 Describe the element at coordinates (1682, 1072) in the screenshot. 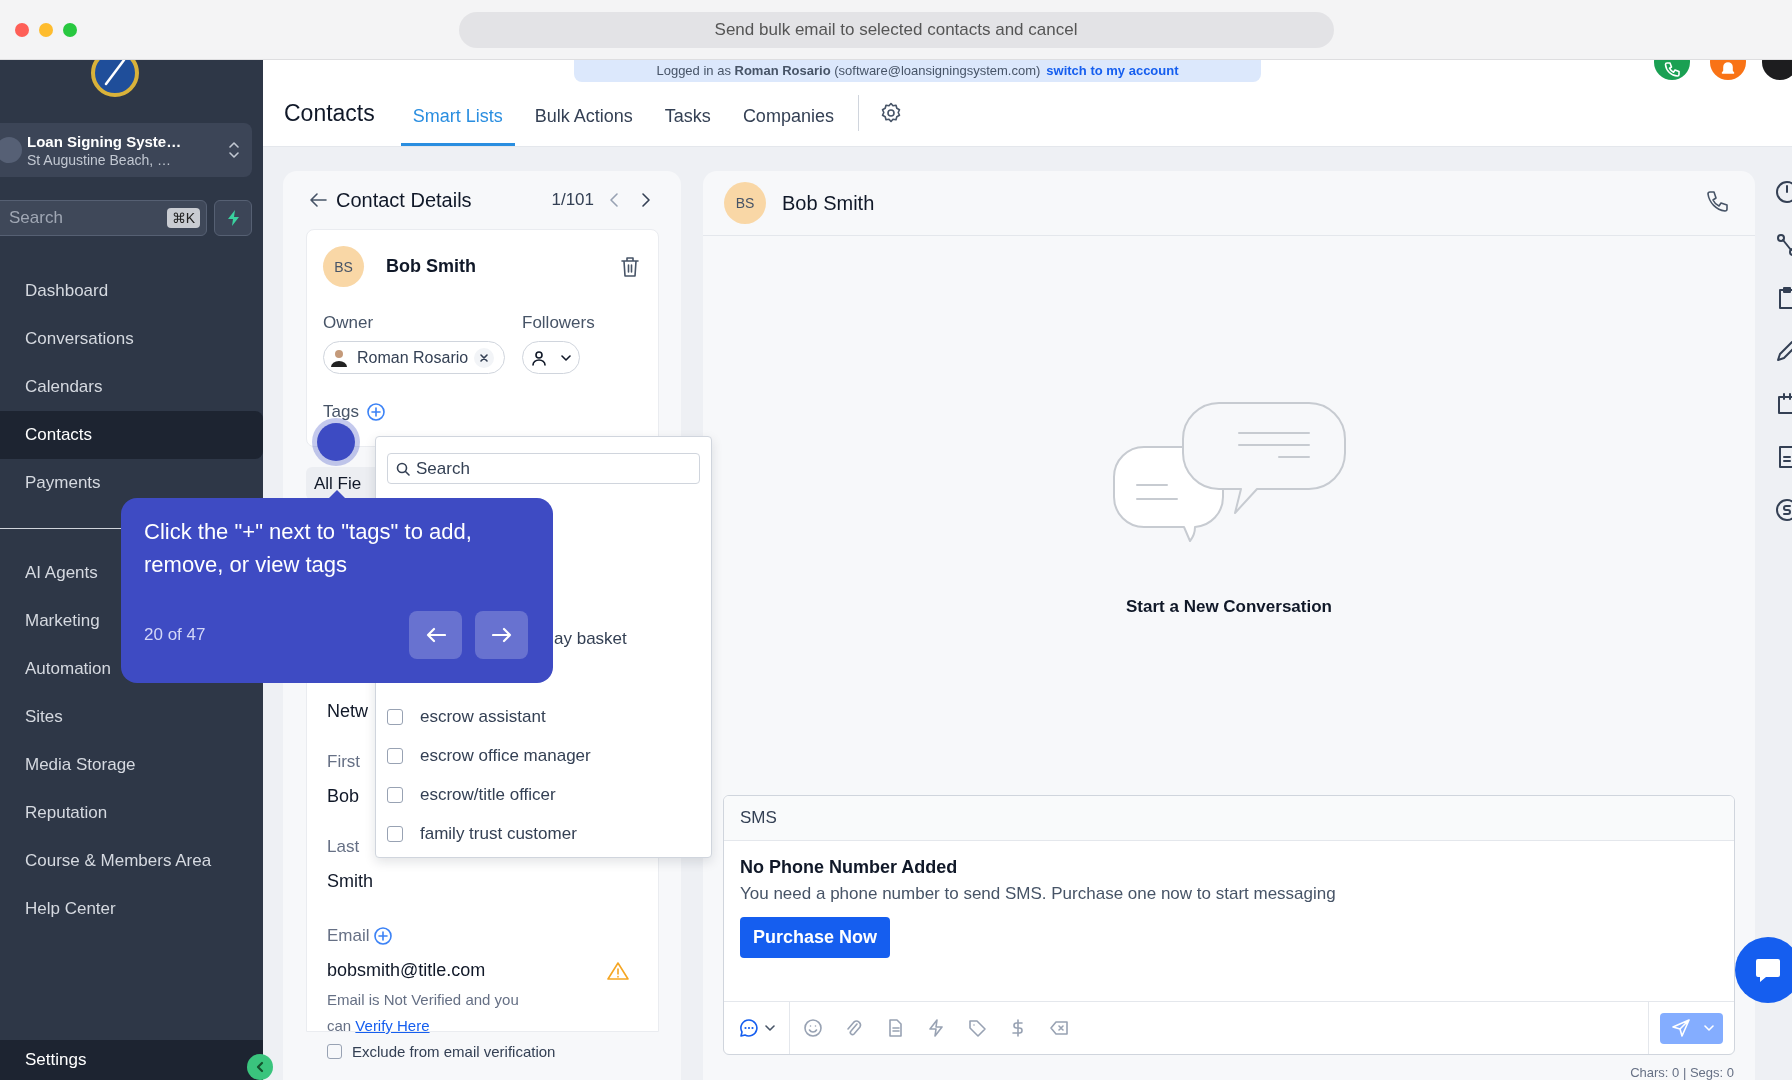

I see `character-counter: Chars: 0 | Segs: 0` at that location.